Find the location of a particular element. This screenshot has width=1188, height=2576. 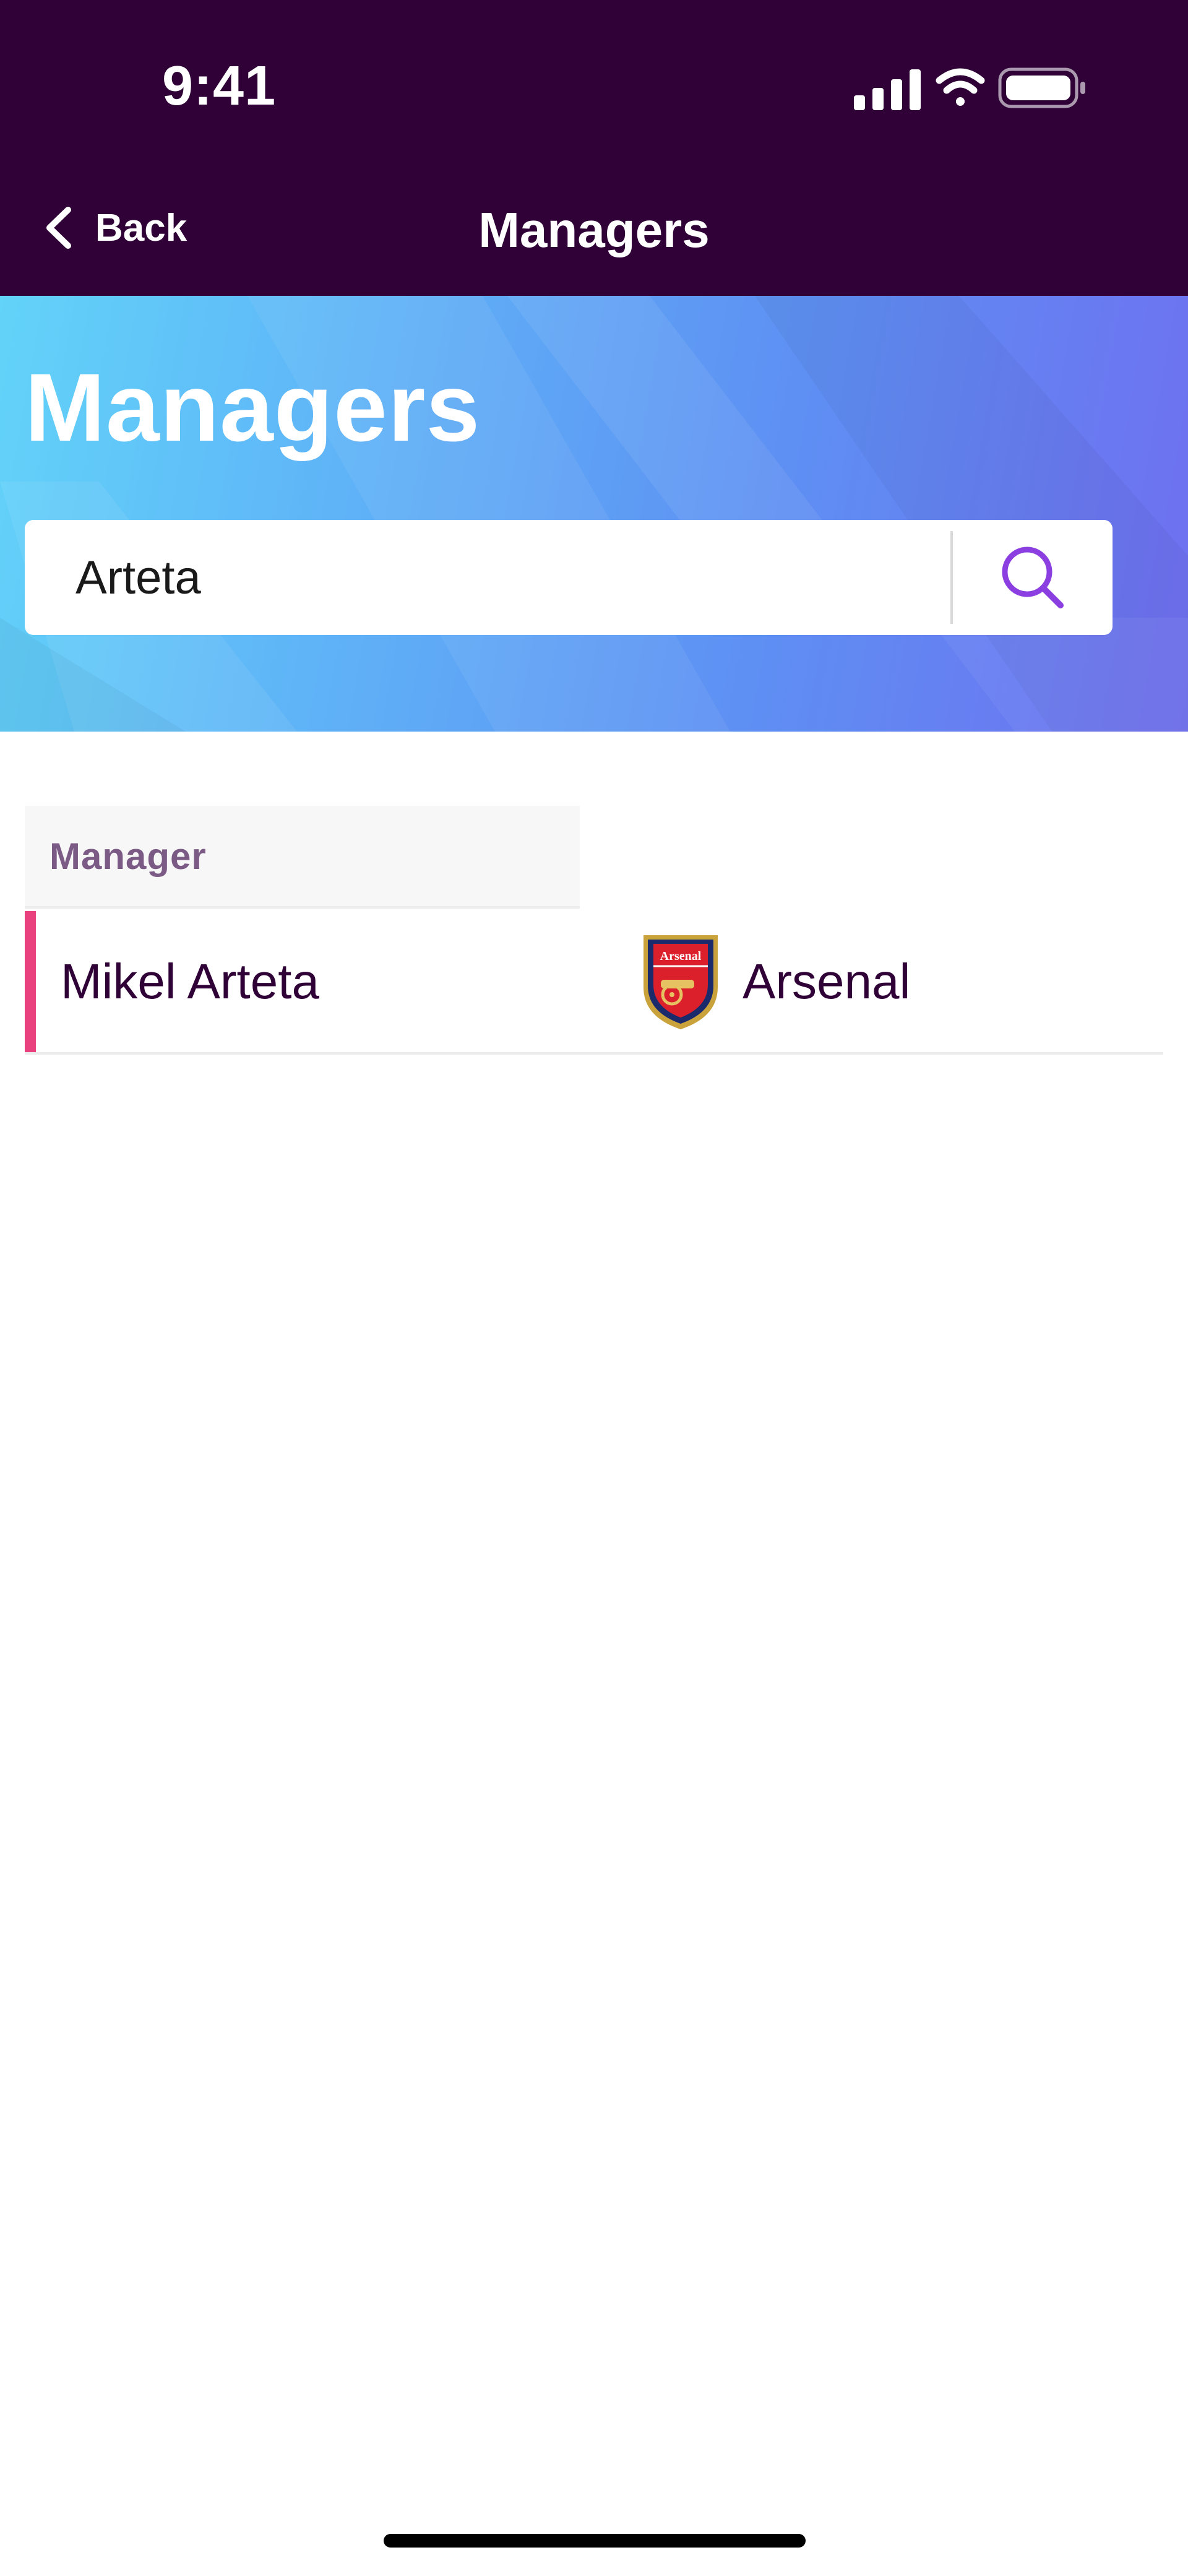

battery-icon is located at coordinates (1041, 87).